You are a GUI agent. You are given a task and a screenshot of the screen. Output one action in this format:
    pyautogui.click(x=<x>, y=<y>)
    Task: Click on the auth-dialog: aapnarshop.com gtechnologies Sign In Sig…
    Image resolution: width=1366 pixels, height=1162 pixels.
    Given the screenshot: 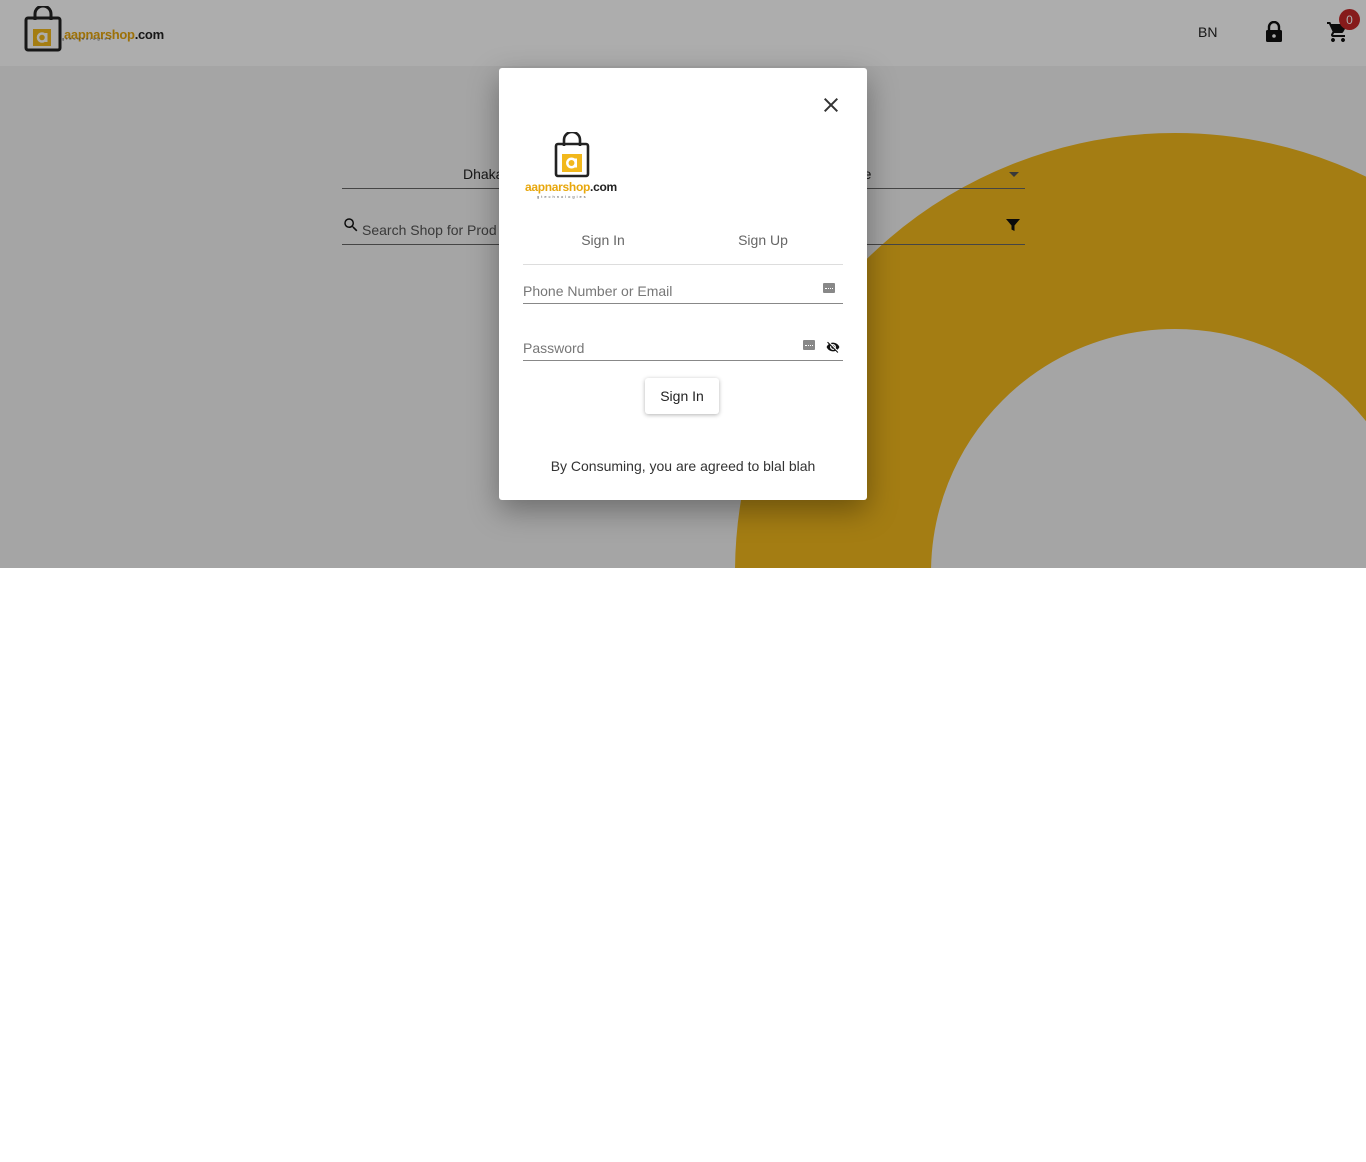 What is the action you would take?
    pyautogui.click(x=683, y=284)
    